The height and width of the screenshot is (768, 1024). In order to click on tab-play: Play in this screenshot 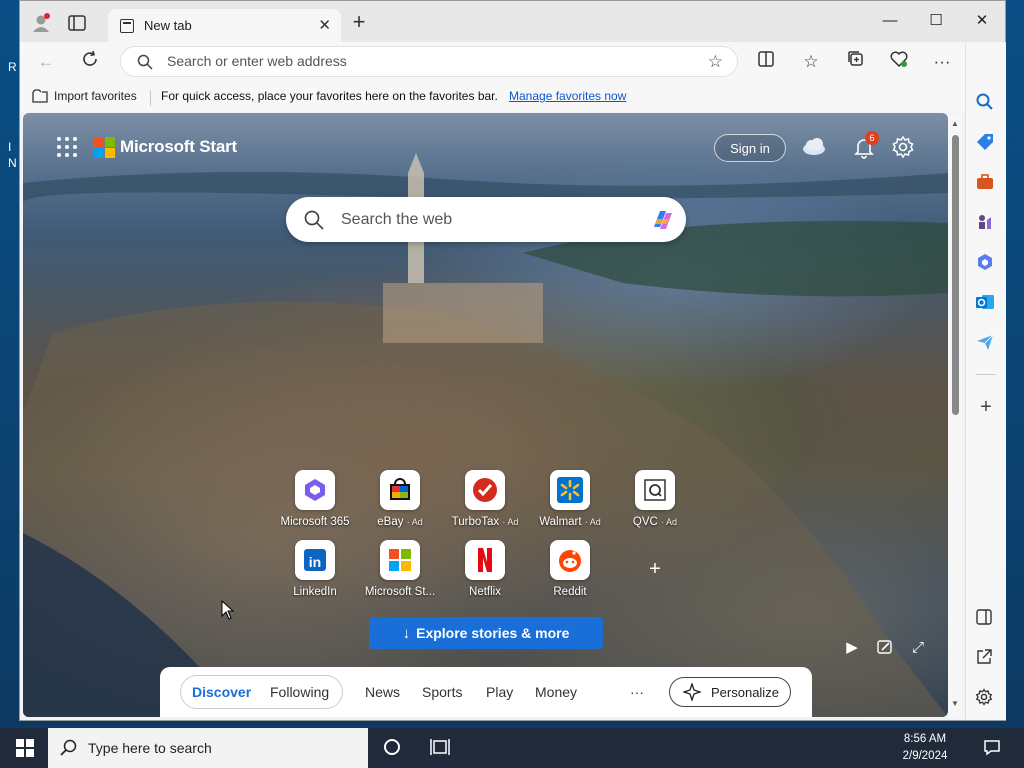, I will do `click(499, 692)`.